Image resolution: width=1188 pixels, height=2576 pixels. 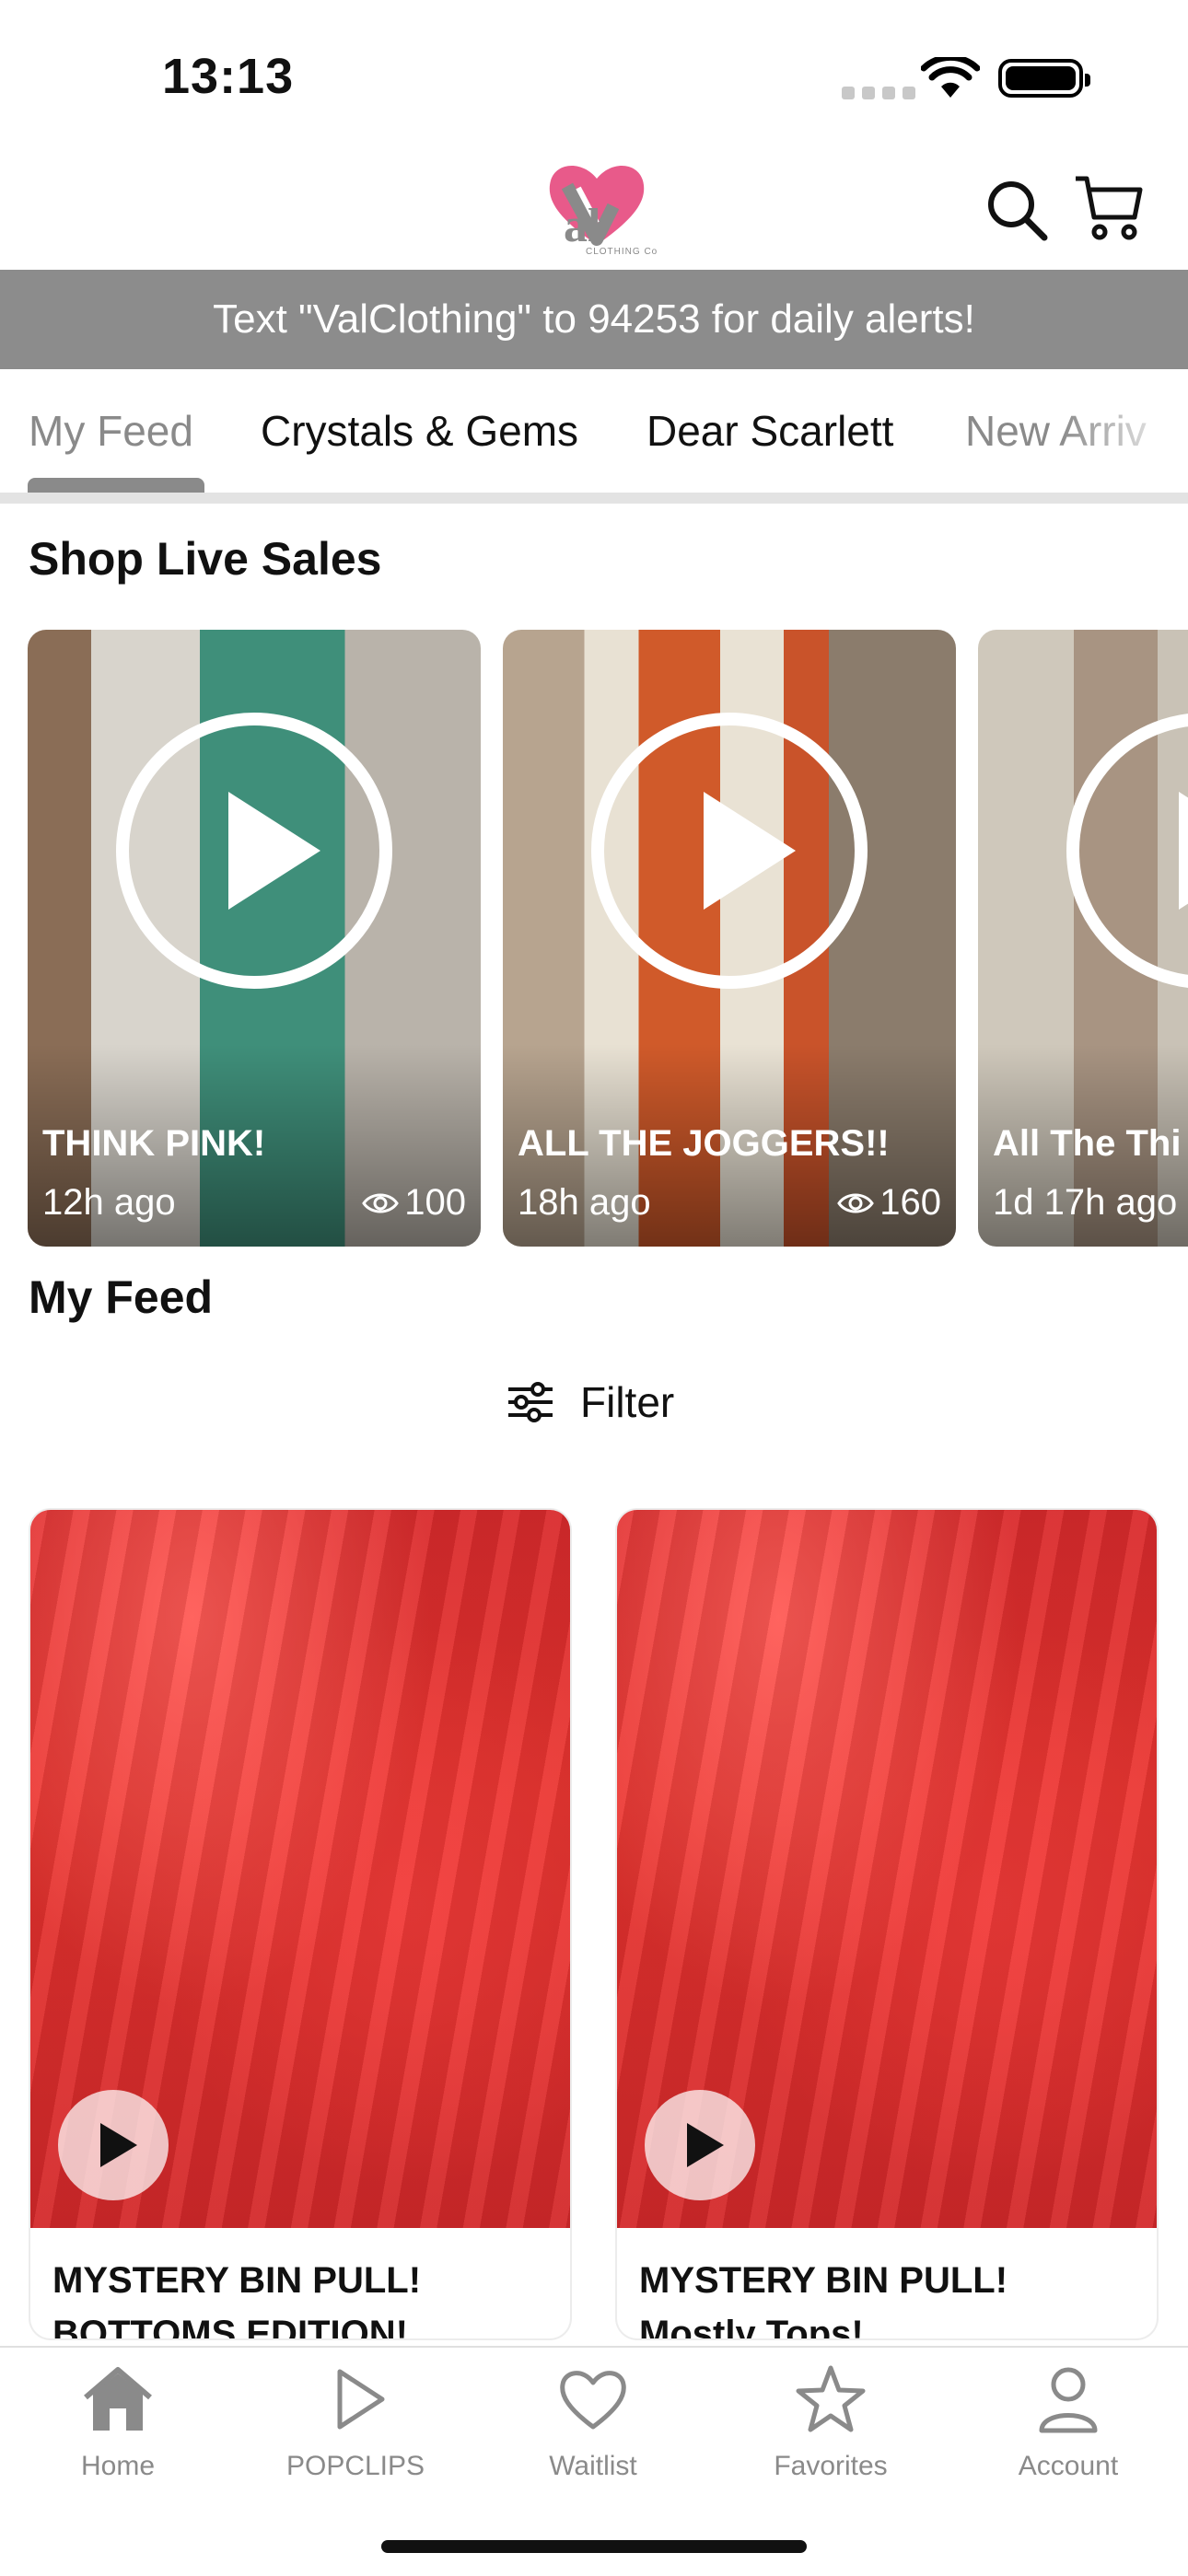 What do you see at coordinates (831, 2466) in the screenshot?
I see `nav-label: Favorites` at bounding box center [831, 2466].